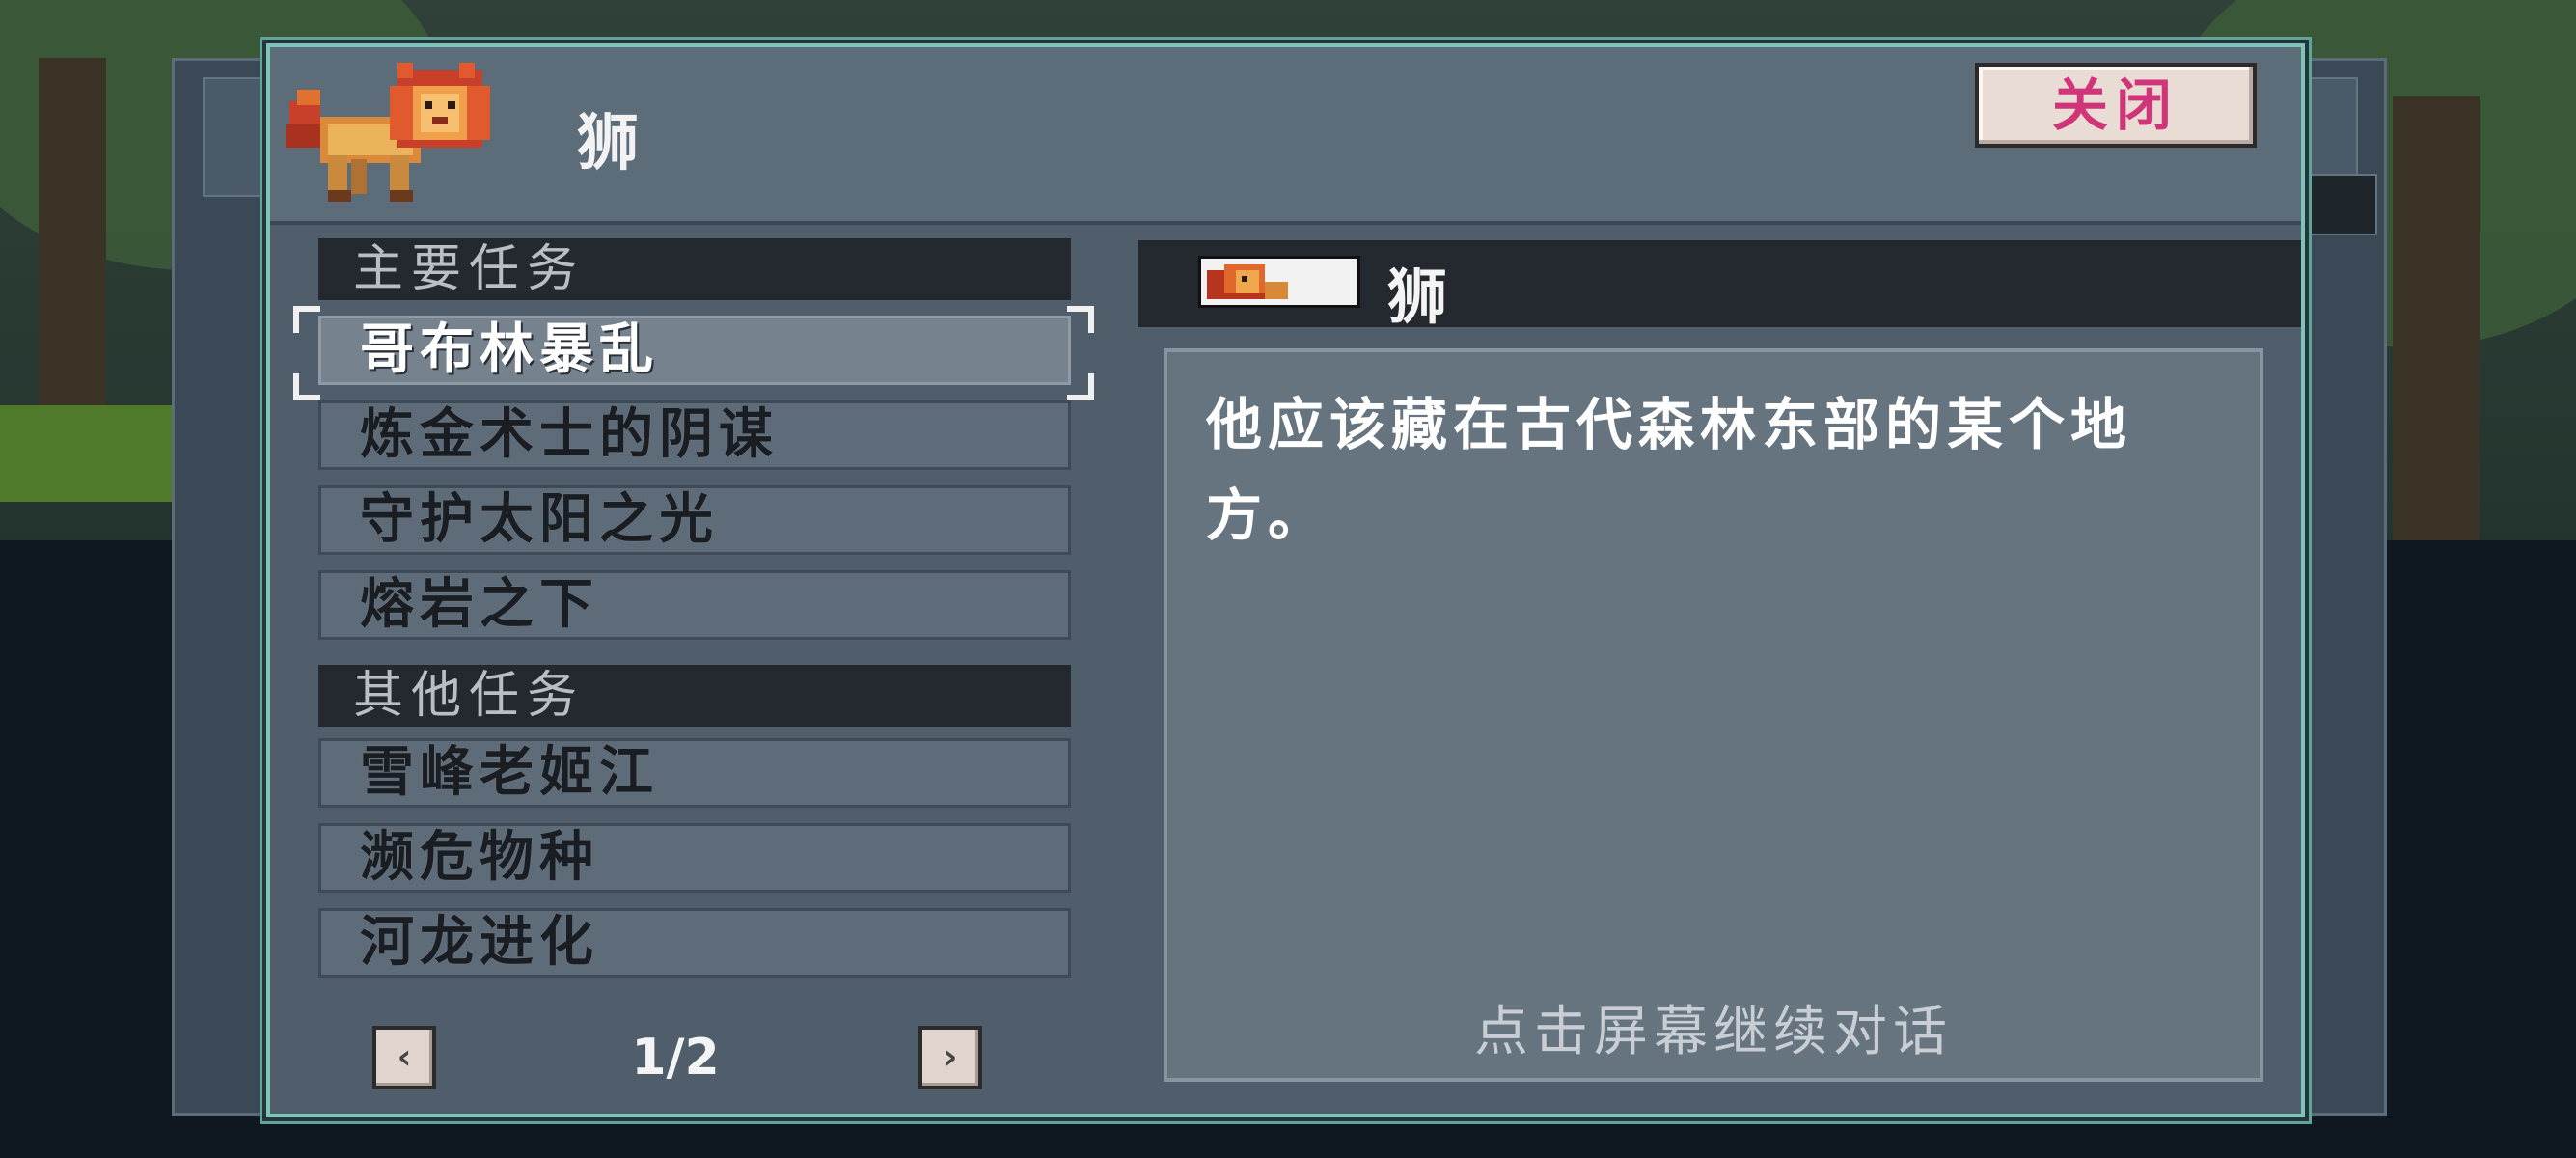 This screenshot has width=2576, height=1158. I want to click on quest-item-goblin-riot: 哥布林暴乱, so click(695, 350).